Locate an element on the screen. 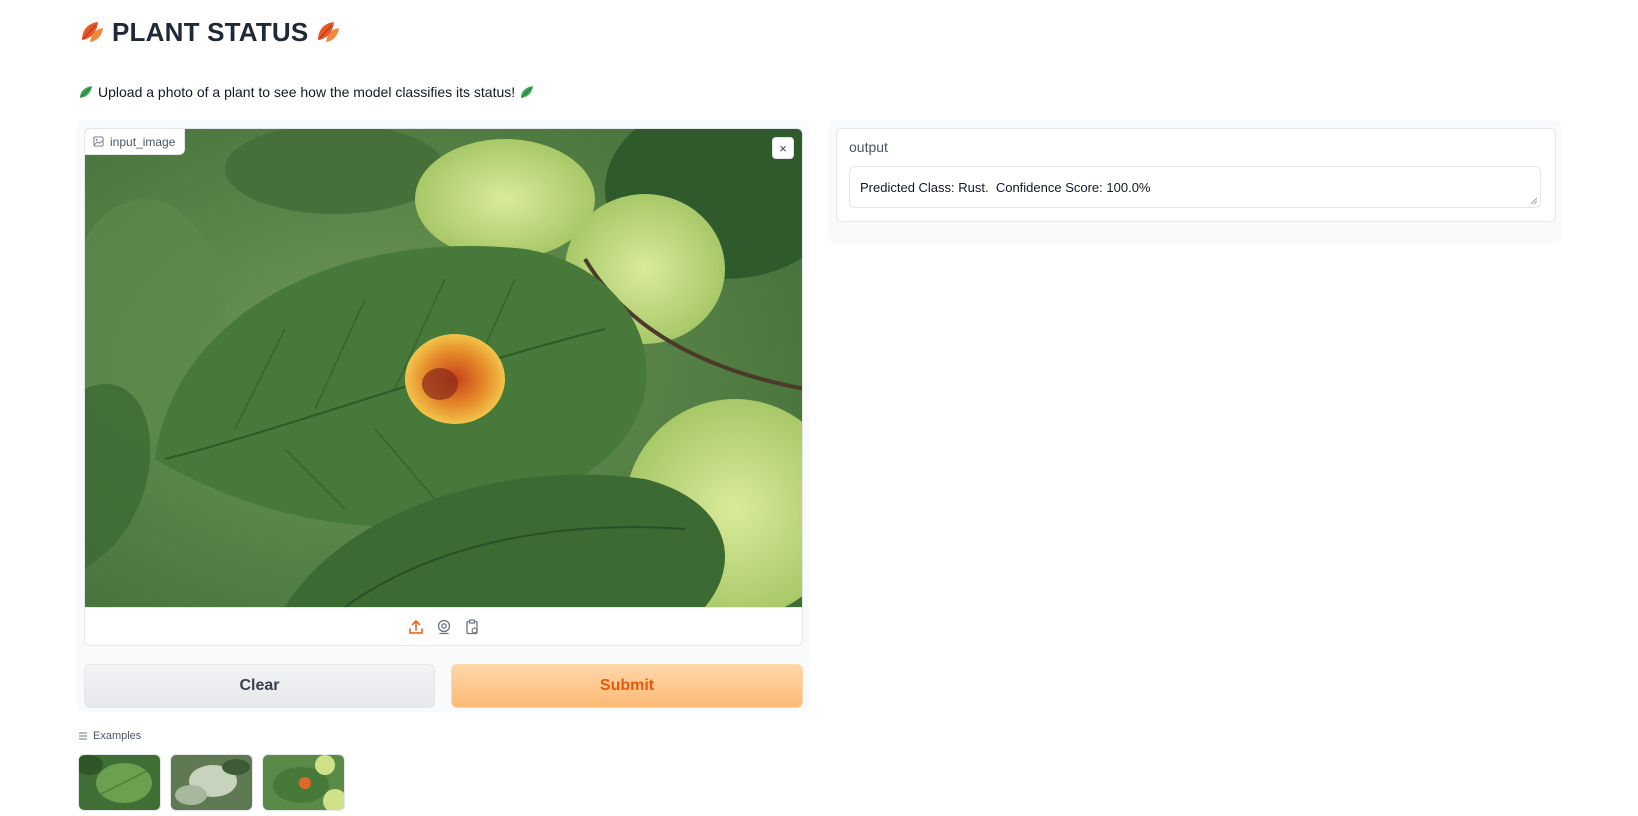 The width and height of the screenshot is (1638, 816). webcam-icon is located at coordinates (443, 627).